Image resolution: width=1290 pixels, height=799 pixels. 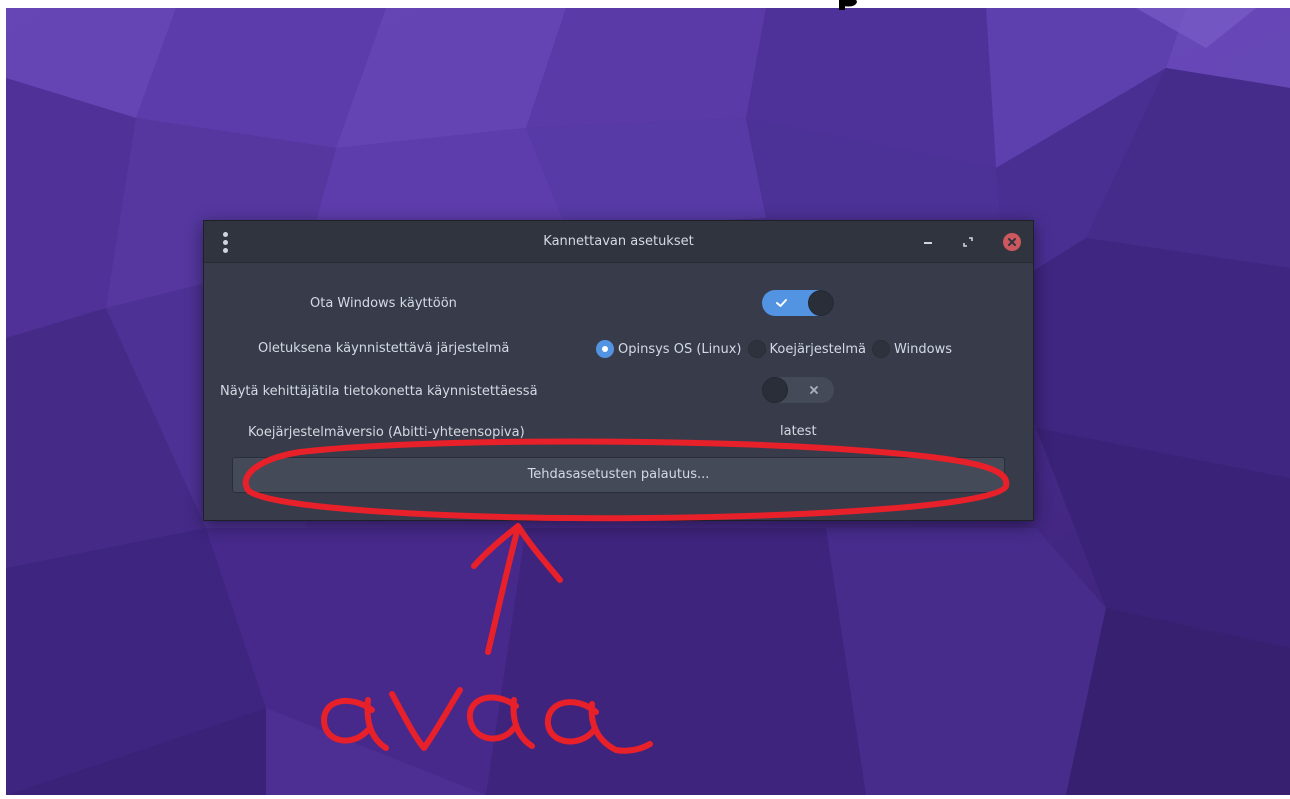 I want to click on minimize-icon, so click(x=928, y=242).